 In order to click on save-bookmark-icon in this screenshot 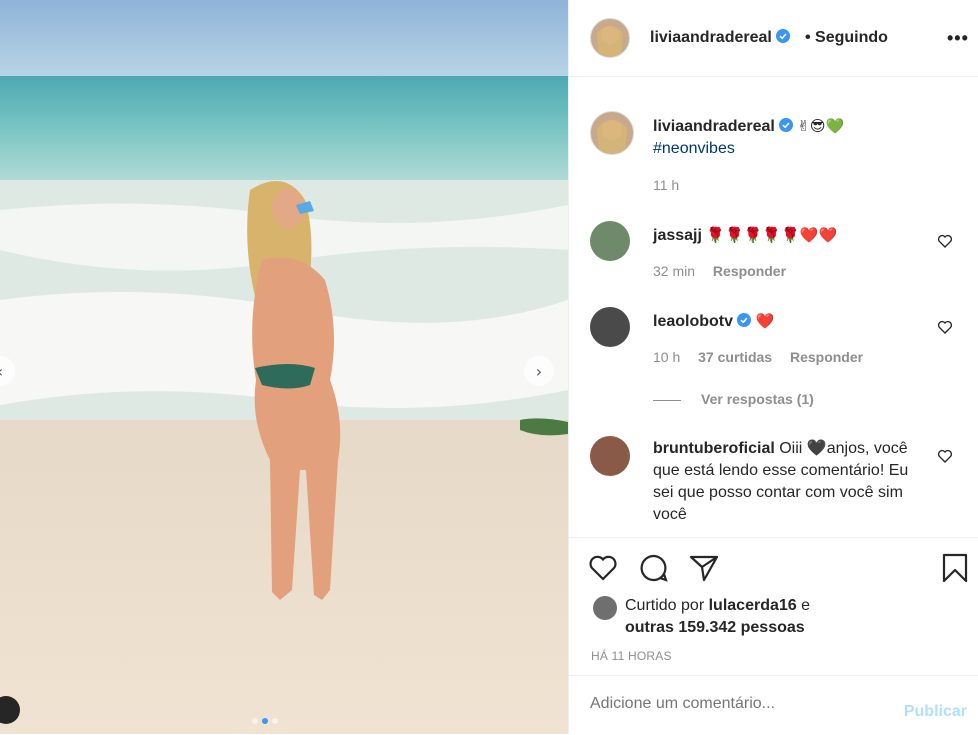, I will do `click(955, 568)`.